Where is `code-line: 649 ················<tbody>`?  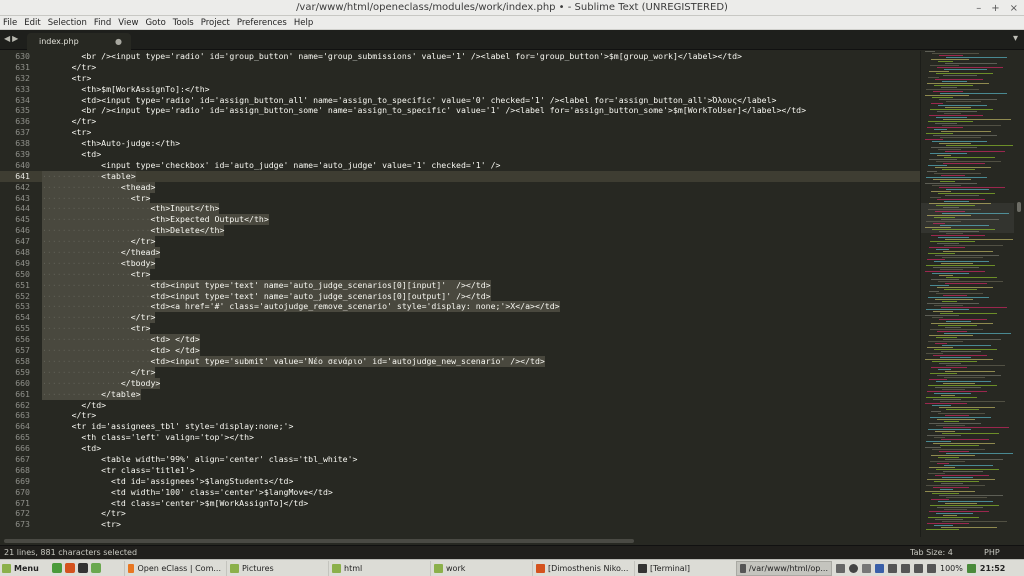
code-line: 649 ················<tbody> is located at coordinates (460, 263).